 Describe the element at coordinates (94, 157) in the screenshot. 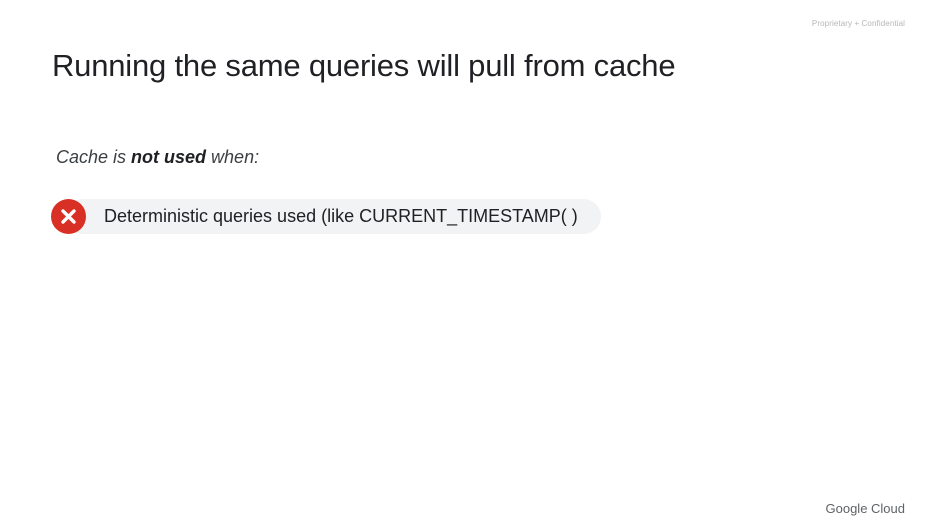

I see `subtitle-prefix: Cache is` at that location.